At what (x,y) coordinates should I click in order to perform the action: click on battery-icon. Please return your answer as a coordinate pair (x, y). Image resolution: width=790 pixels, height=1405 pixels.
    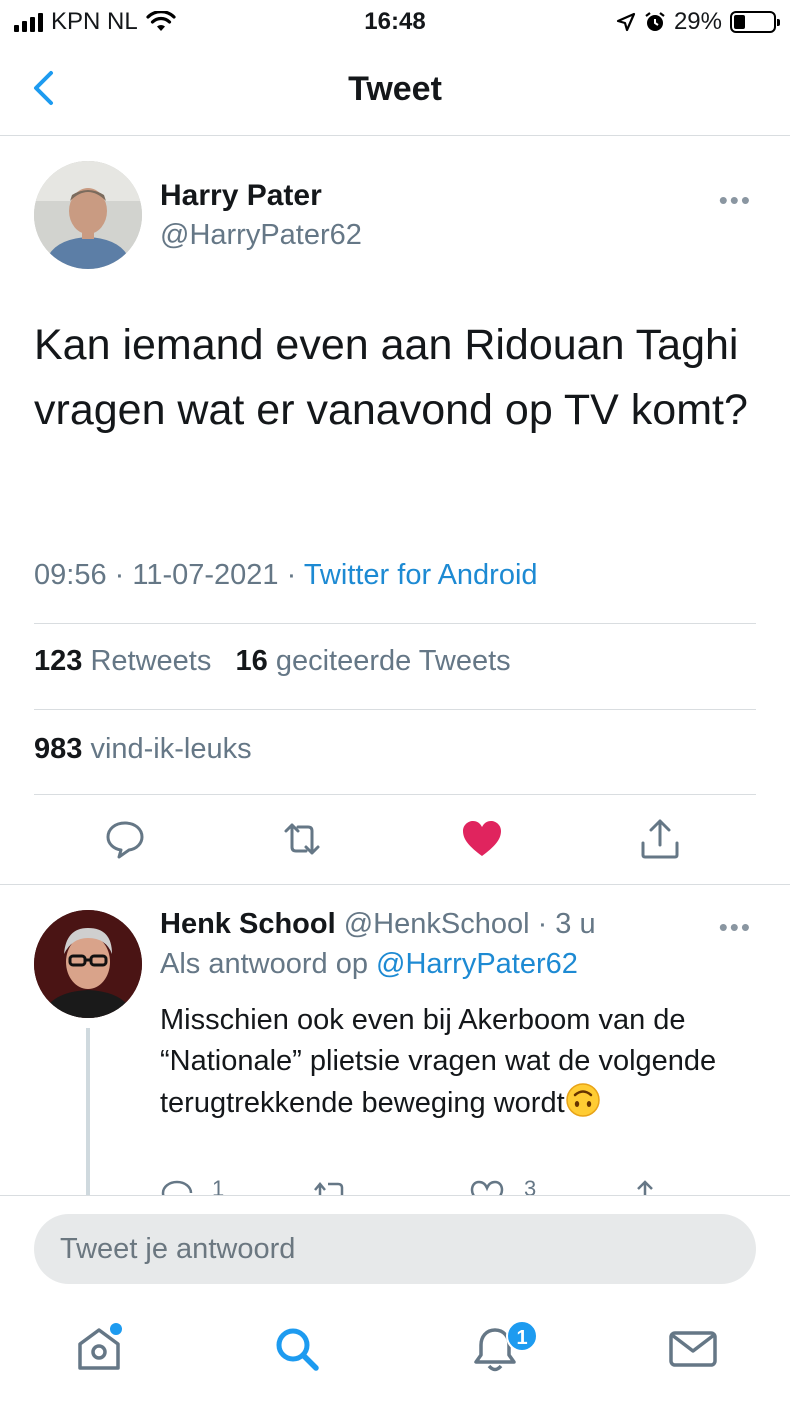
    Looking at the image, I should click on (755, 22).